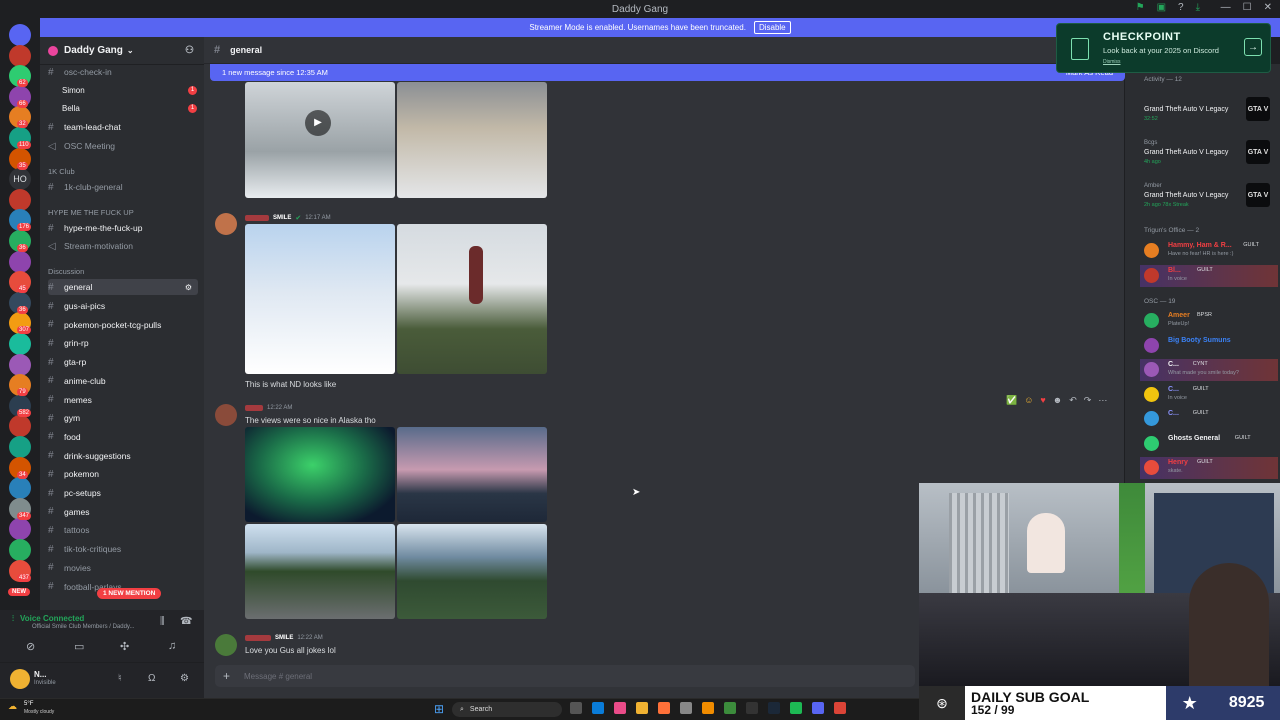 The height and width of the screenshot is (720, 1280). What do you see at coordinates (439, 709) in the screenshot?
I see `windows-start-icon: ⊞` at bounding box center [439, 709].